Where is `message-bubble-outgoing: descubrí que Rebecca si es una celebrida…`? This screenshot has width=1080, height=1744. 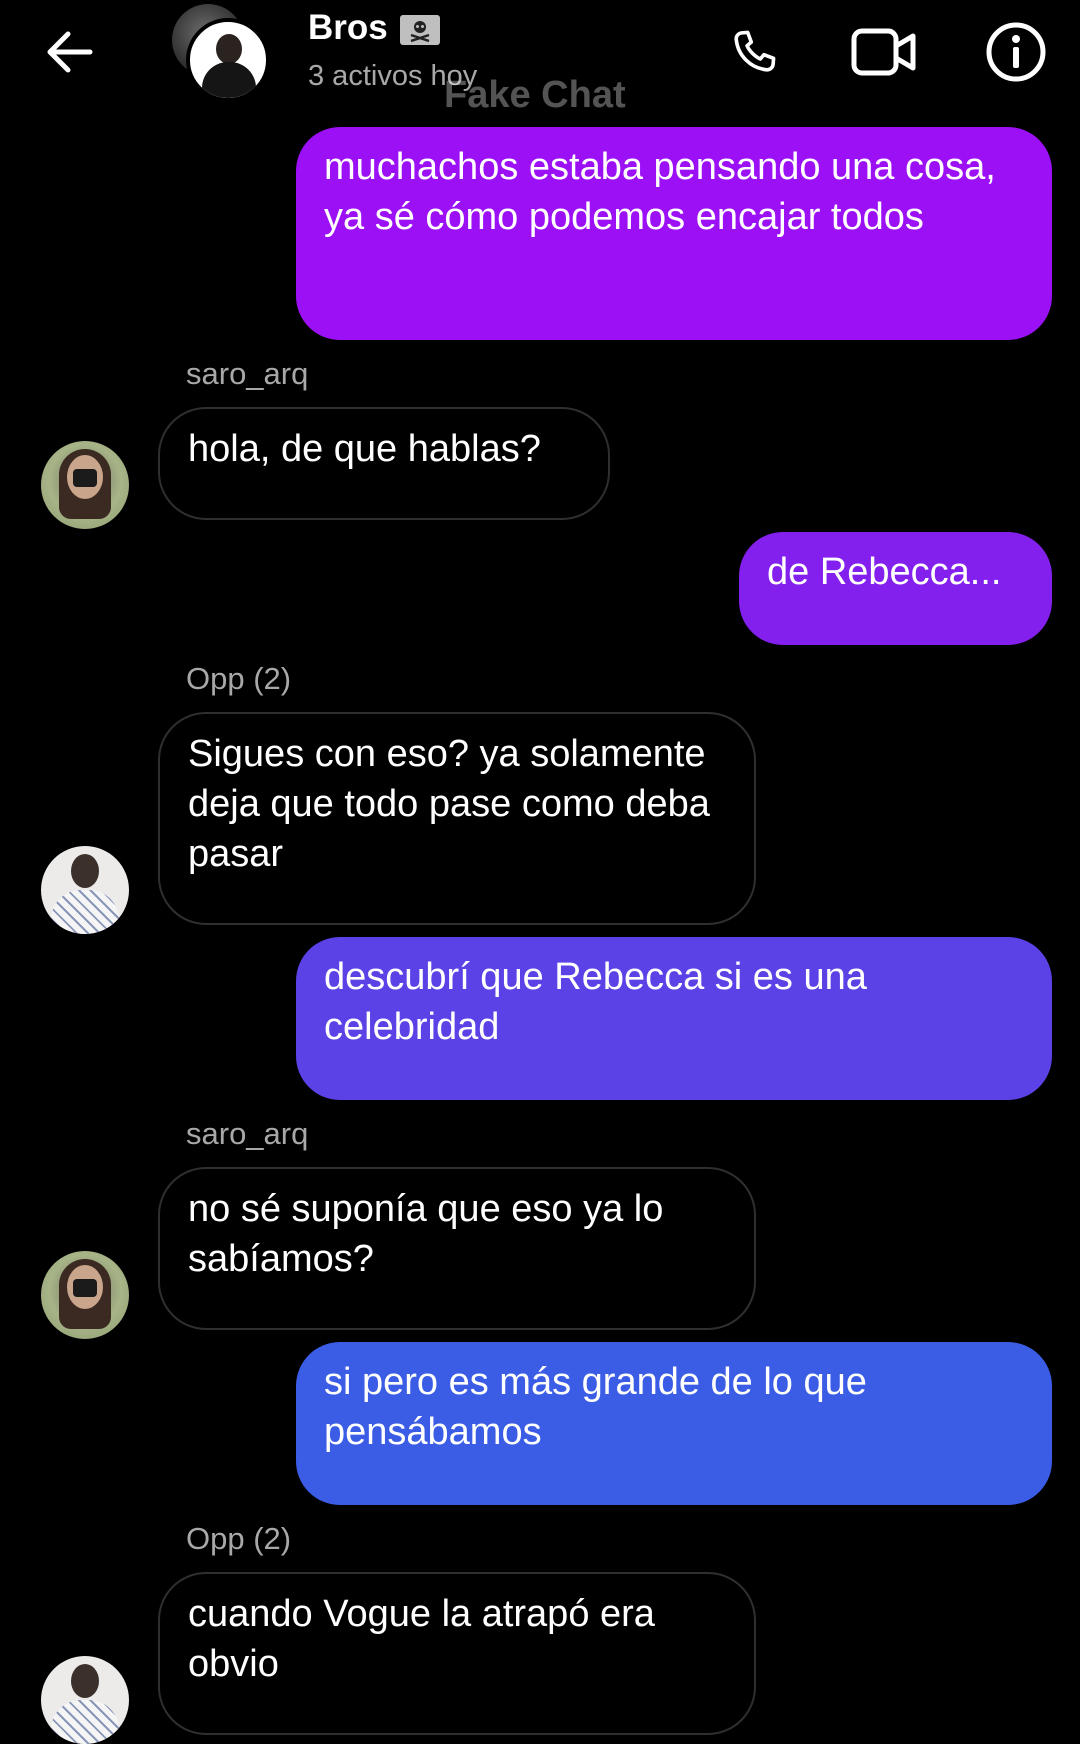
message-bubble-outgoing: descubrí que Rebecca si es una celebrida… is located at coordinates (674, 1018).